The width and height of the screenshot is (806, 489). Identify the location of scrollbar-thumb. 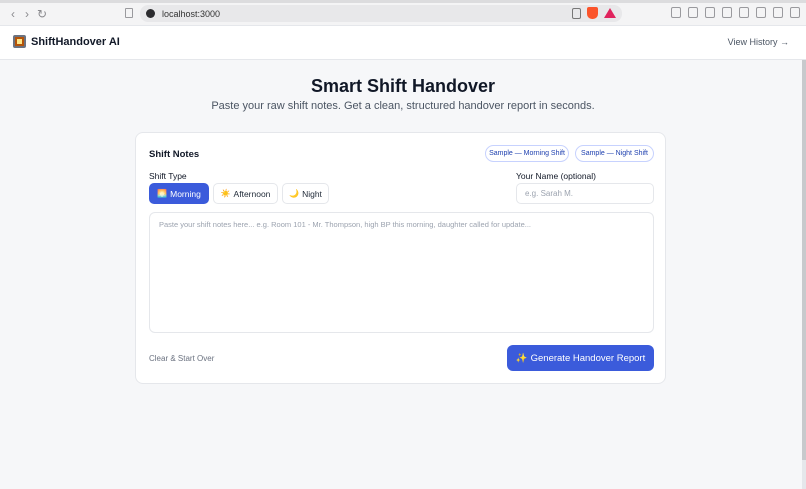
(804, 260).